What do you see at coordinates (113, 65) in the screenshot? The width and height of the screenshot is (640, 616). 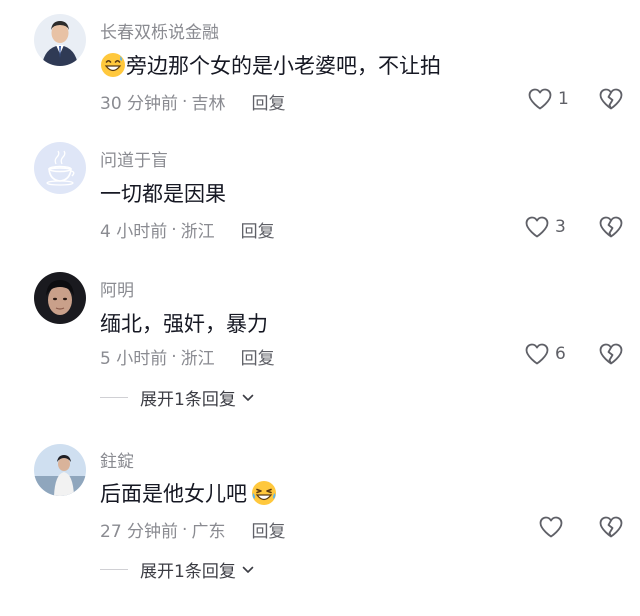 I see `grinning-sweat-emoji` at bounding box center [113, 65].